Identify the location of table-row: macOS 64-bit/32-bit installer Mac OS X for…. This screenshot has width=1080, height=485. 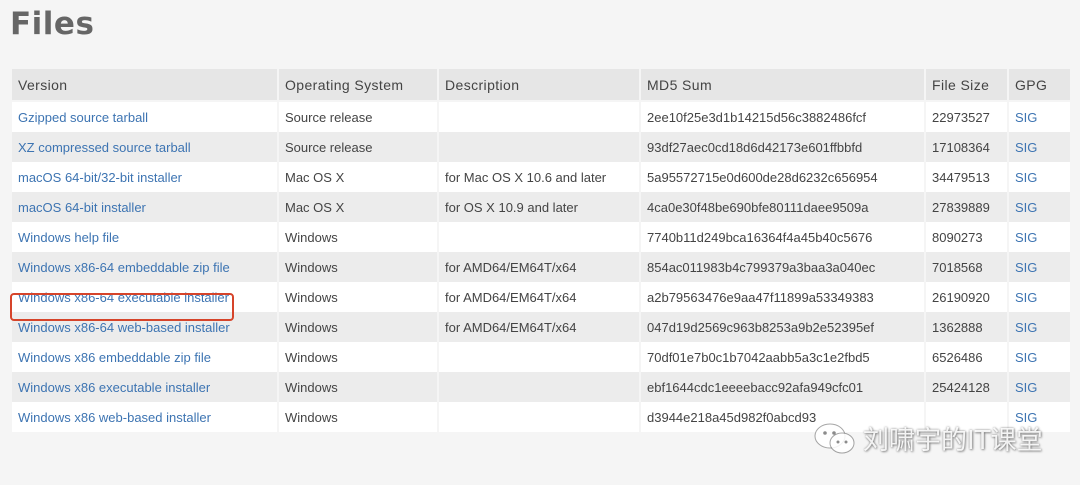
(541, 177).